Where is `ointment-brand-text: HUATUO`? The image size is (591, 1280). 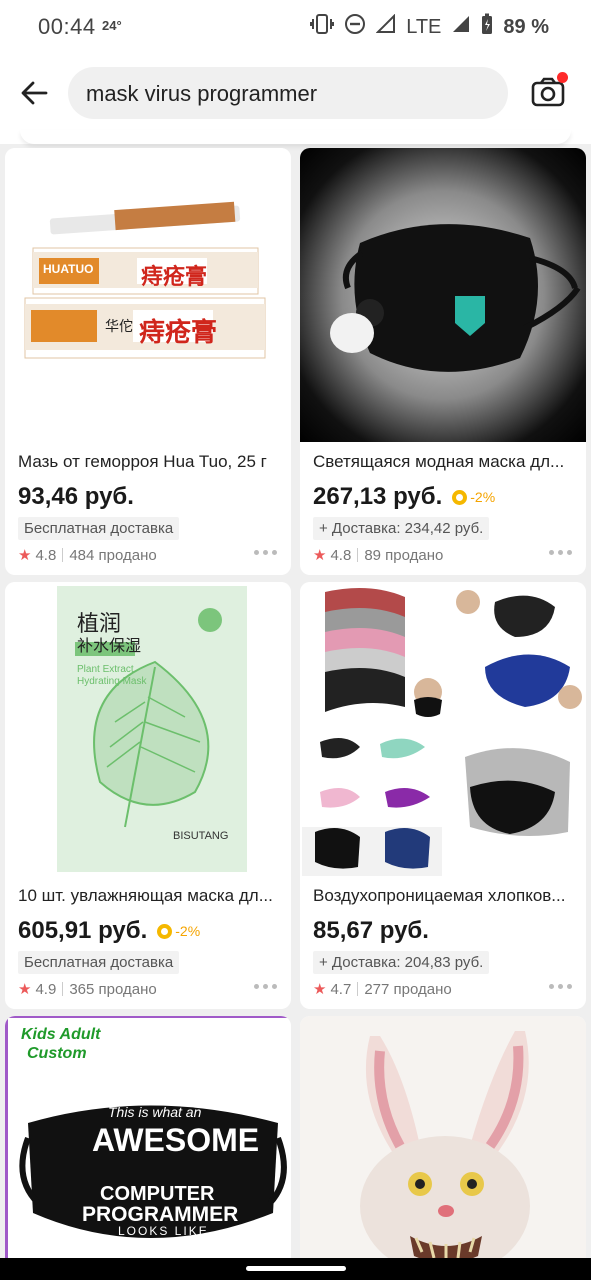
ointment-brand-text: HUATUO is located at coordinates (68, 269).